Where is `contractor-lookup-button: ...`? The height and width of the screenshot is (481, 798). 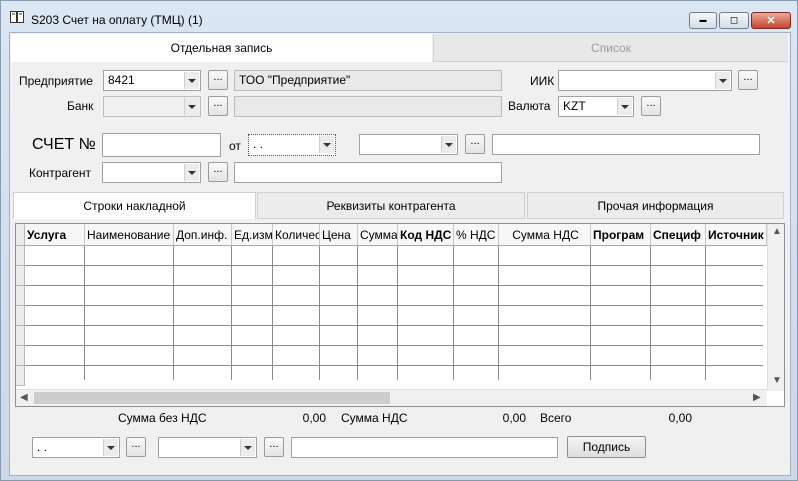
contractor-lookup-button: ... is located at coordinates (218, 172).